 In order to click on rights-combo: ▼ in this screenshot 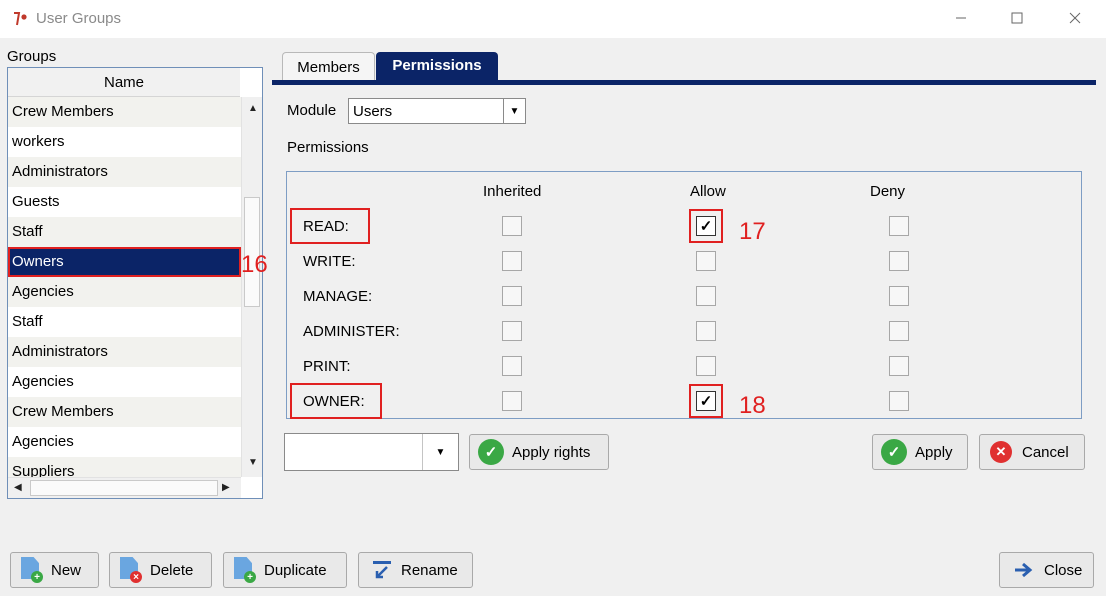, I will do `click(371, 452)`.